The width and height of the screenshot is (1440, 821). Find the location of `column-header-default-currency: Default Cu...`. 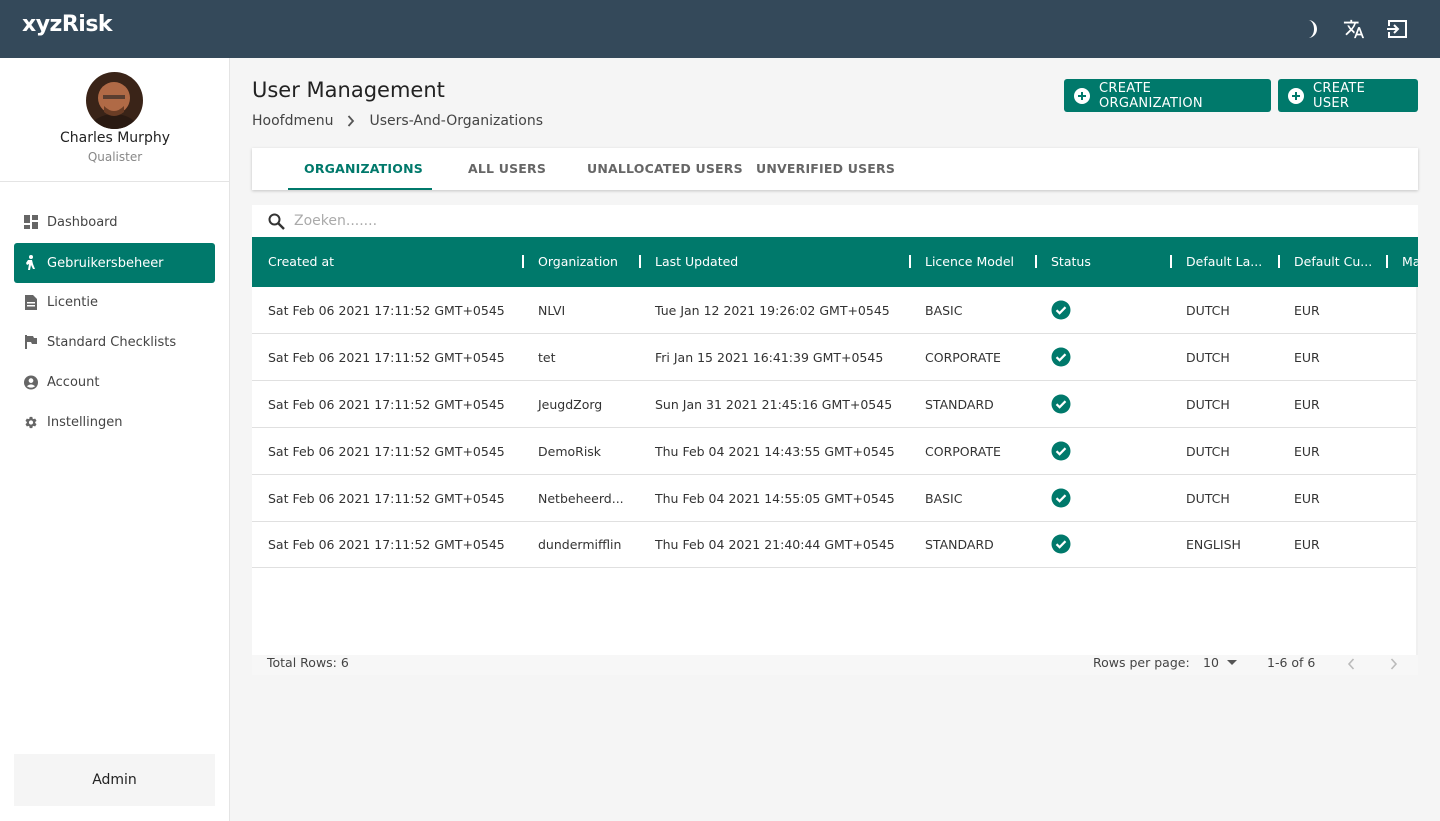

column-header-default-currency: Default Cu... is located at coordinates (1333, 261).